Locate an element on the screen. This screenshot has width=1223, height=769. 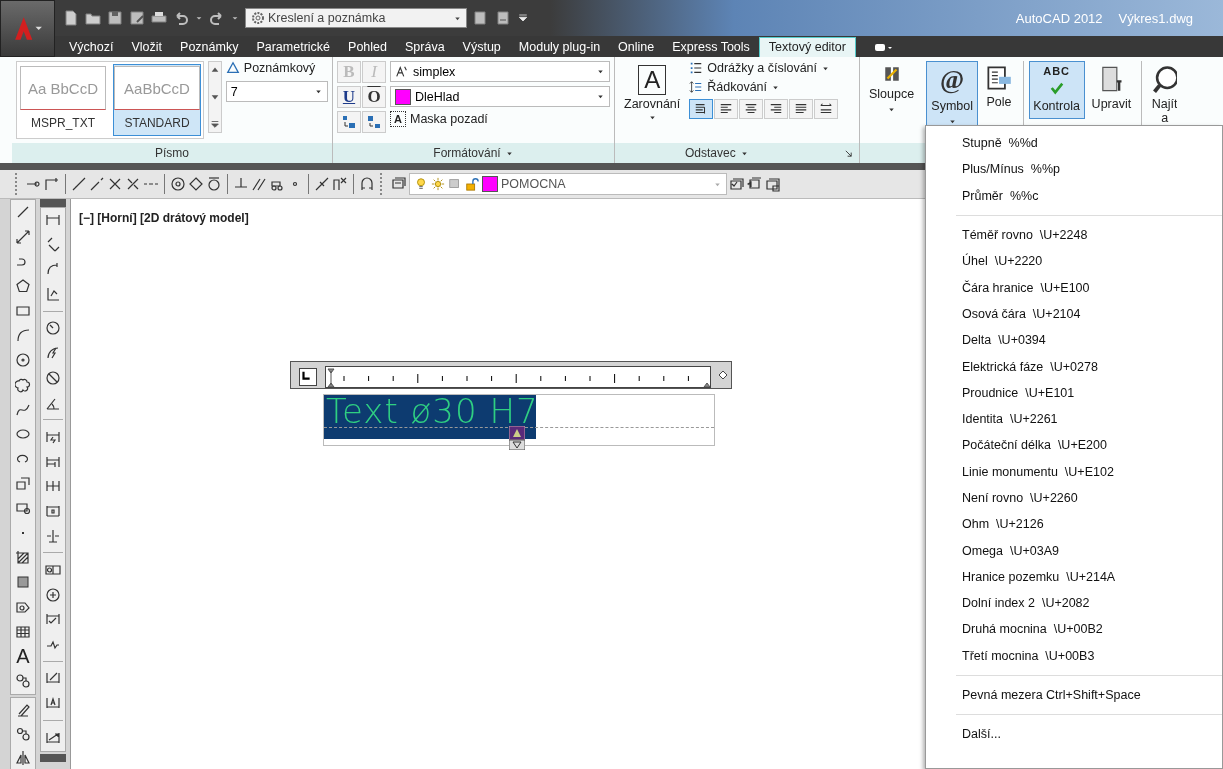
menu-item: Linie monumentu \U+E102 is located at coordinates (1089, 471).